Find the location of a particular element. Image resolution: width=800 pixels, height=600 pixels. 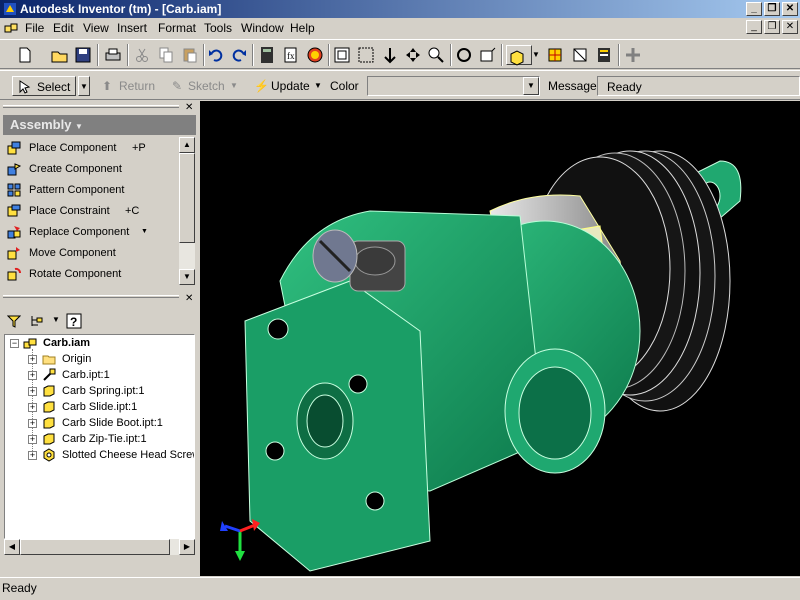

color-dropdown-icon: ▼ is located at coordinates (531, 86).